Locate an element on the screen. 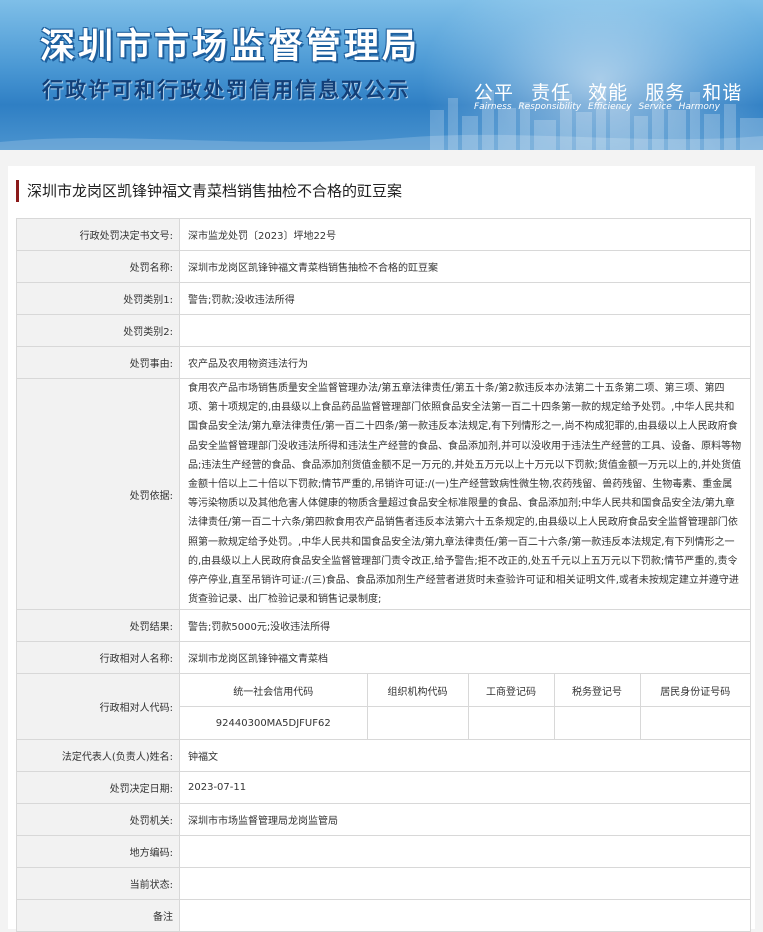 Image resolution: width=763 pixels, height=932 pixels. table-row: 法定代表人(负责人)姓名: 钟福文 is located at coordinates (383, 756).